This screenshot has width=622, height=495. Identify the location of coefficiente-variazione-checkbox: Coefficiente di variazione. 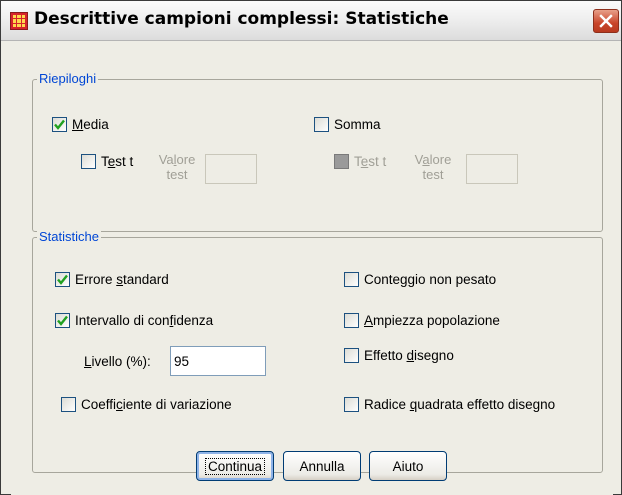
(146, 404).